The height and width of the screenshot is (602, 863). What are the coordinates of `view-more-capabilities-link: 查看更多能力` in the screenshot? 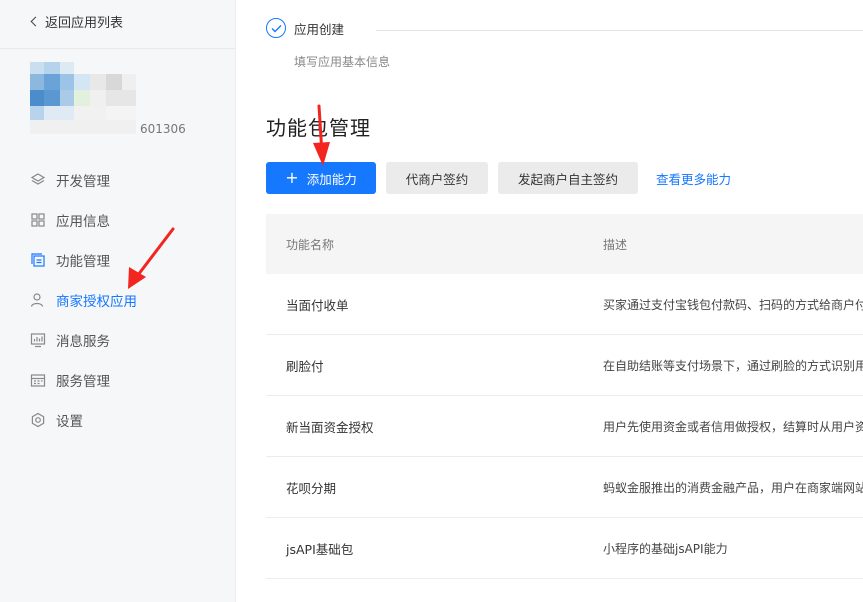 It's located at (693, 178).